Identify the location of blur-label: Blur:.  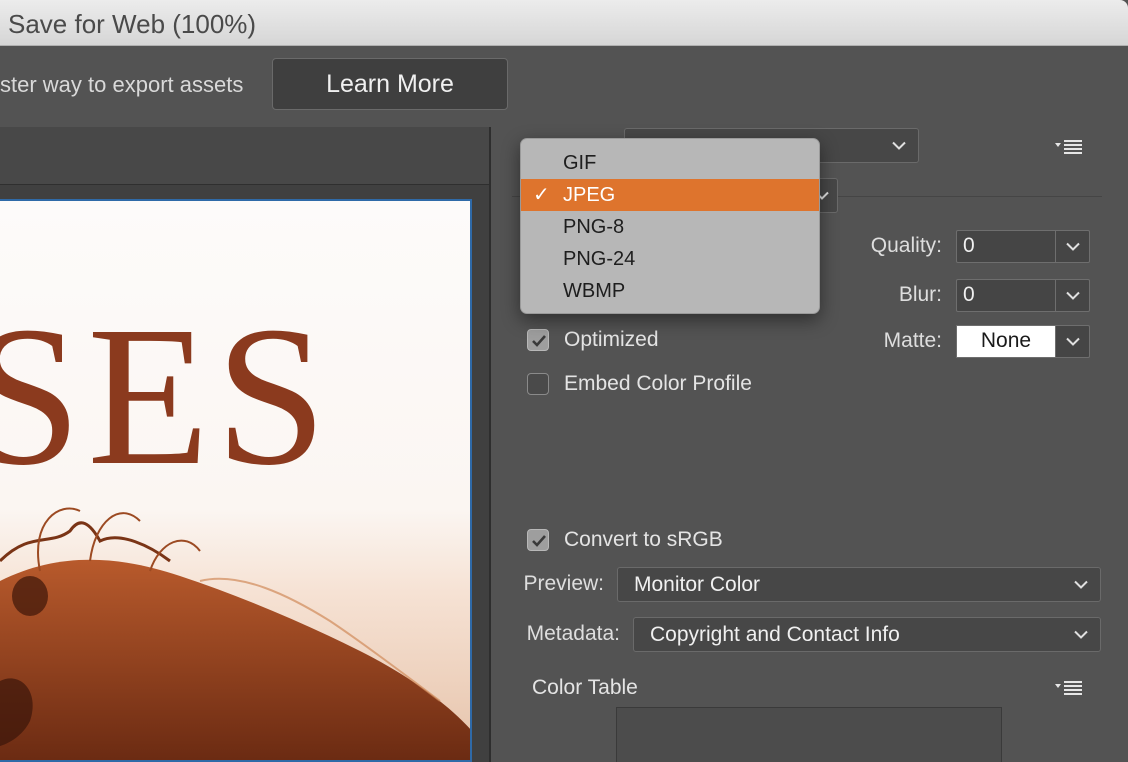
(920, 294).